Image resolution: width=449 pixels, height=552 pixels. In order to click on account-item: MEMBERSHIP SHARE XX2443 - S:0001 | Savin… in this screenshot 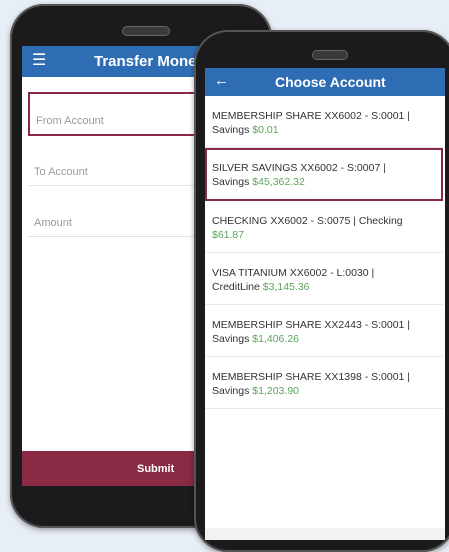, I will do `click(324, 331)`.